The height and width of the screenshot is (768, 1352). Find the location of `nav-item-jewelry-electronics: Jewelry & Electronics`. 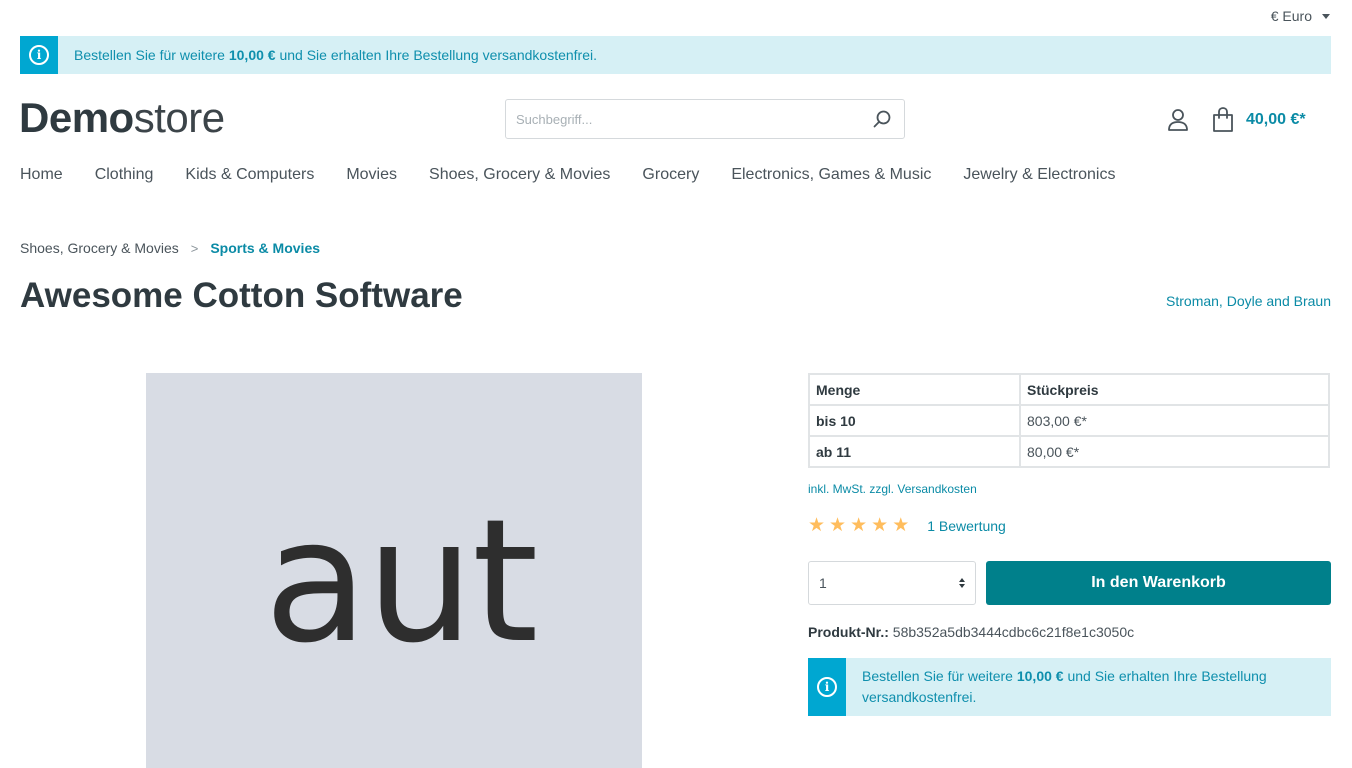

nav-item-jewelry-electronics: Jewelry & Electronics is located at coordinates (1039, 175).